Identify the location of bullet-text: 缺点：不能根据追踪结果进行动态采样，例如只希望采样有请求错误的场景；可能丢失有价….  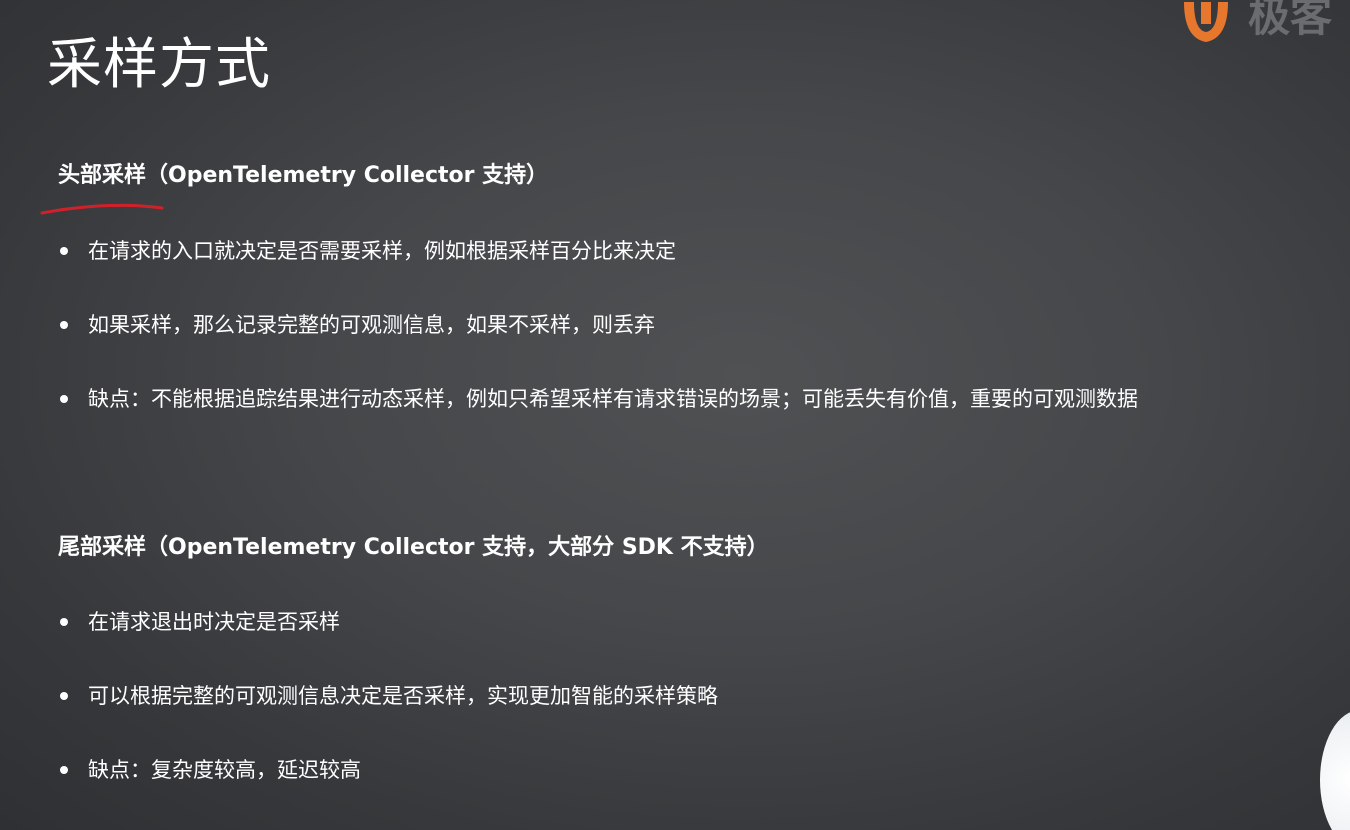
(613, 399).